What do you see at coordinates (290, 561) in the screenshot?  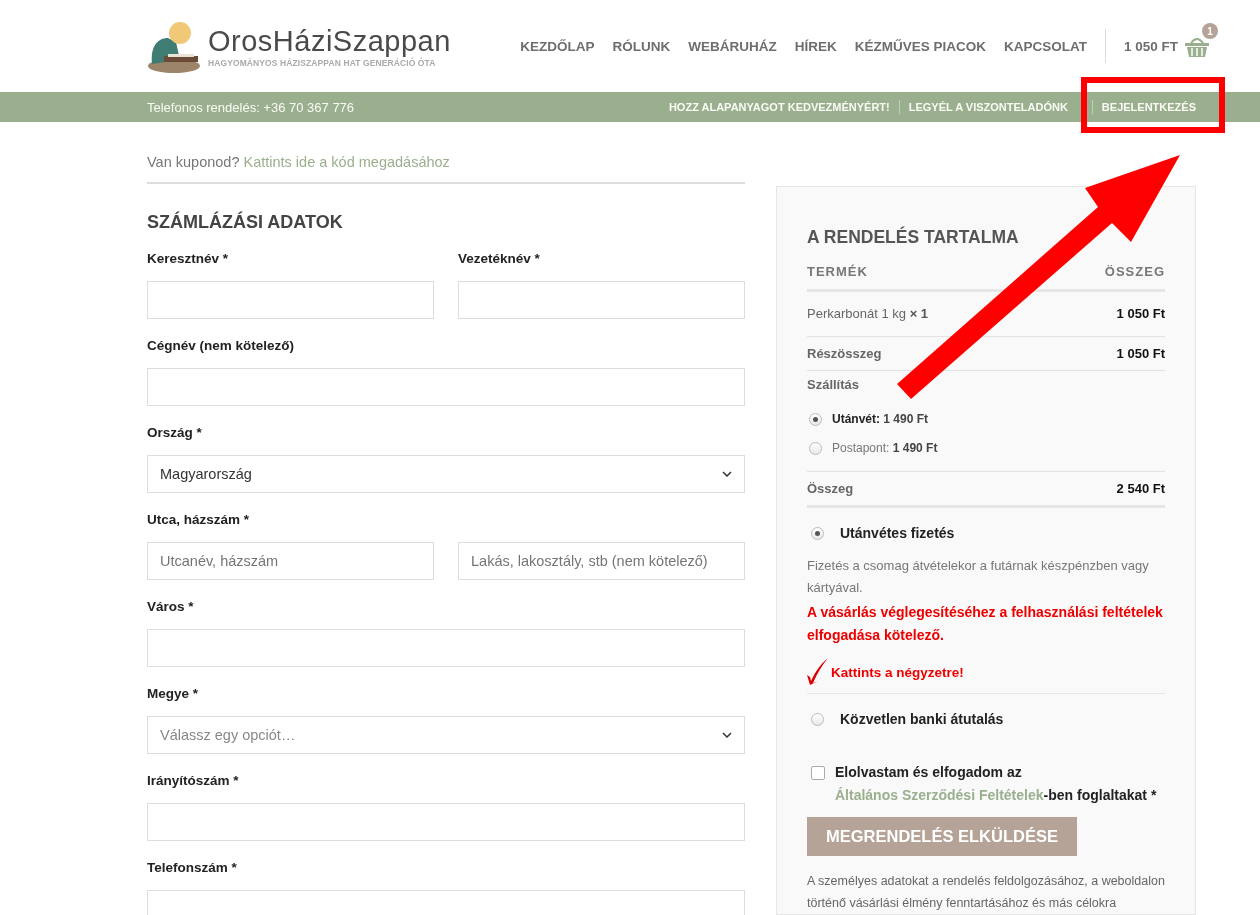 I see `input-field: Utcanév, házszám` at bounding box center [290, 561].